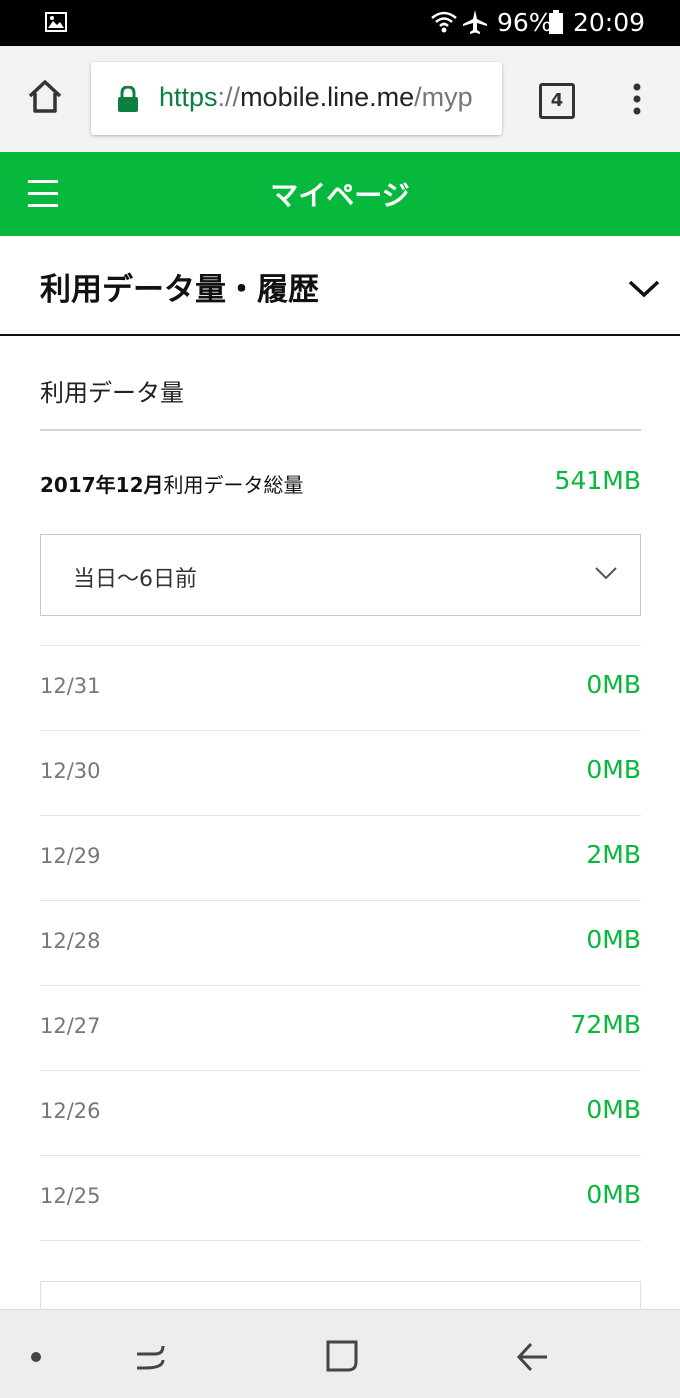 The width and height of the screenshot is (680, 1398). Describe the element at coordinates (340, 483) in the screenshot. I see `total-usage-row: 2017年12月利用データ総量 541MB` at that location.